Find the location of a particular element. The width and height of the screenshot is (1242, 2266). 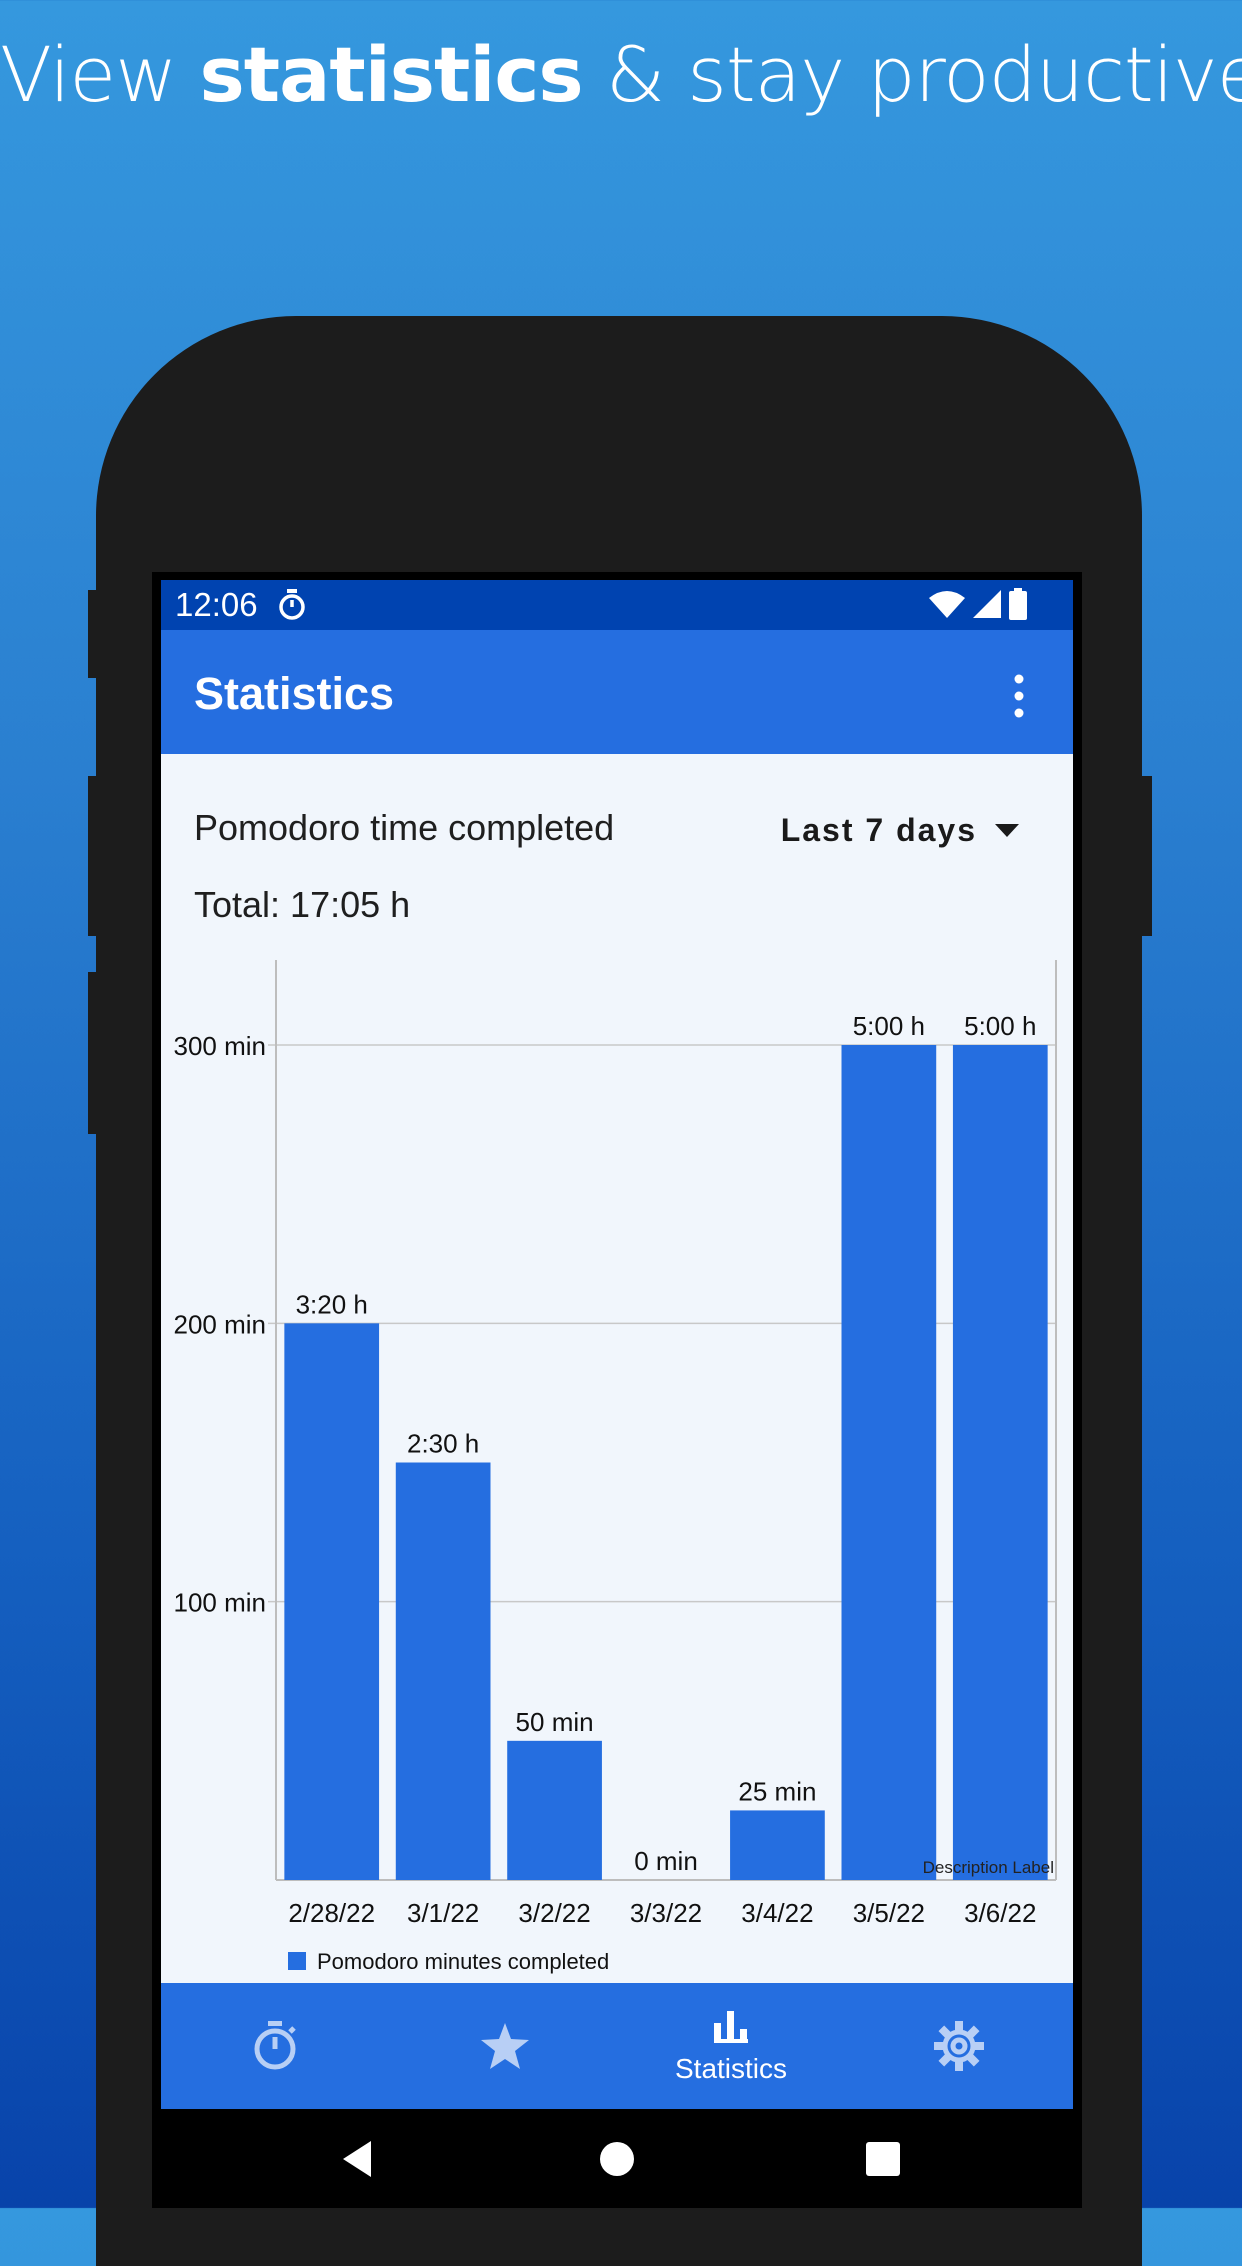

nav-settings is located at coordinates (959, 2046).